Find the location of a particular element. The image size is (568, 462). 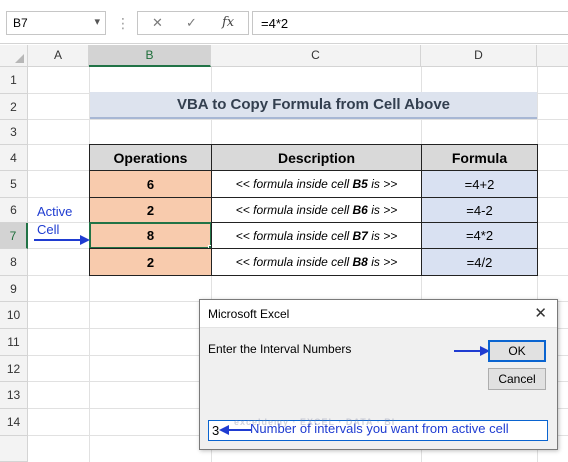

more-options-icon: ⋮ is located at coordinates (123, 23).